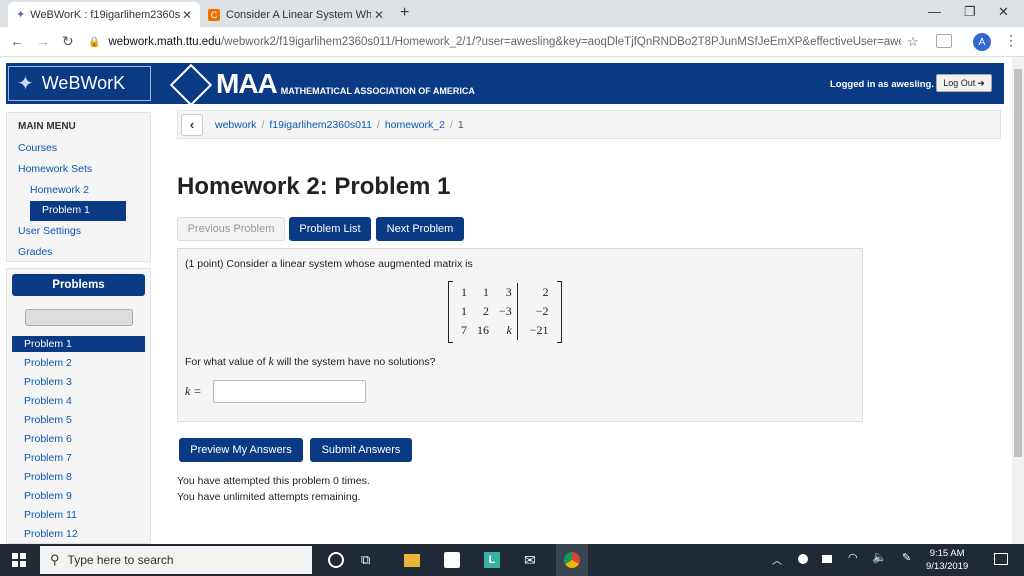 This screenshot has width=1024, height=576. What do you see at coordinates (464, 330) in the screenshot?
I see `matrix-cell: 7` at bounding box center [464, 330].